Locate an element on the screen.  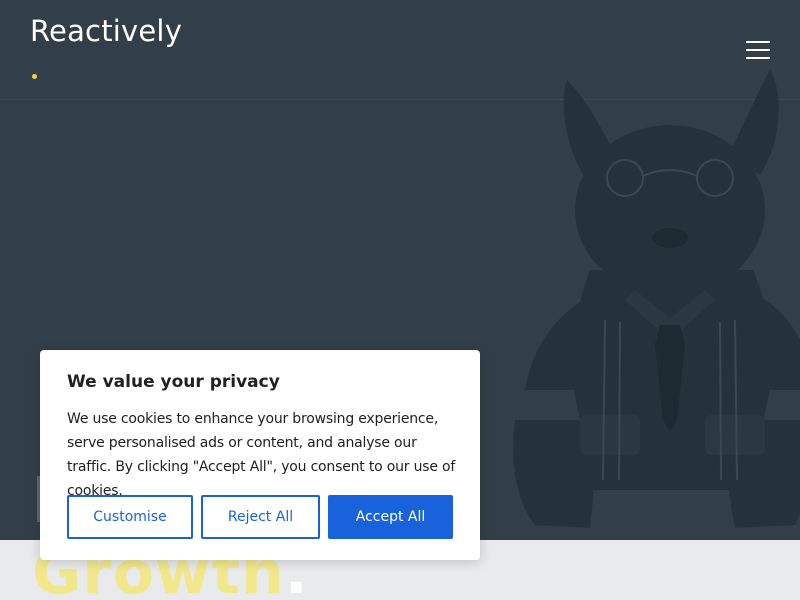
logo-accent-dot is located at coordinates (34, 76).